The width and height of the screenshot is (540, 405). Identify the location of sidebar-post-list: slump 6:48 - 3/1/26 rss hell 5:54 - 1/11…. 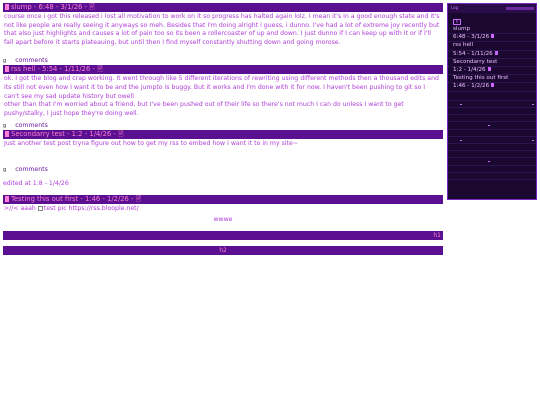
(492, 59).